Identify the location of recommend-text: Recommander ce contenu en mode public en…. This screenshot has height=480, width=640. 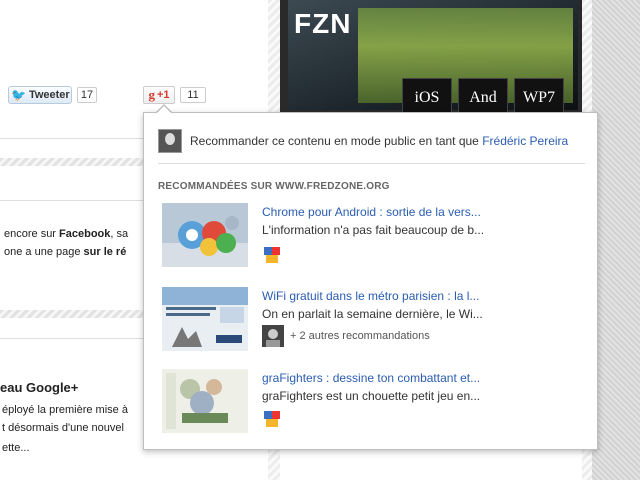
(379, 141).